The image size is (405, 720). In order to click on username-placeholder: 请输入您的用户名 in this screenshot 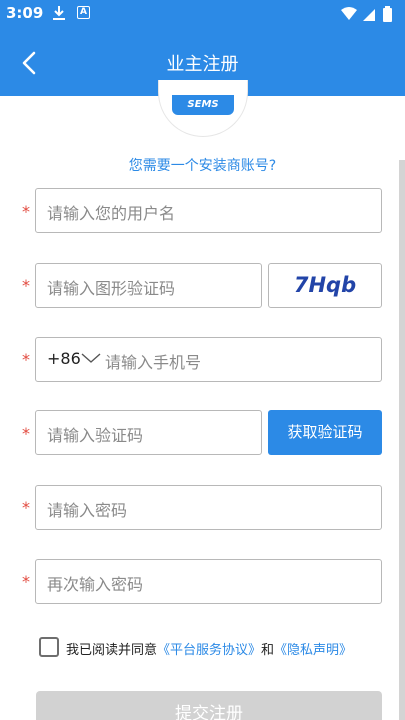, I will do `click(111, 213)`.